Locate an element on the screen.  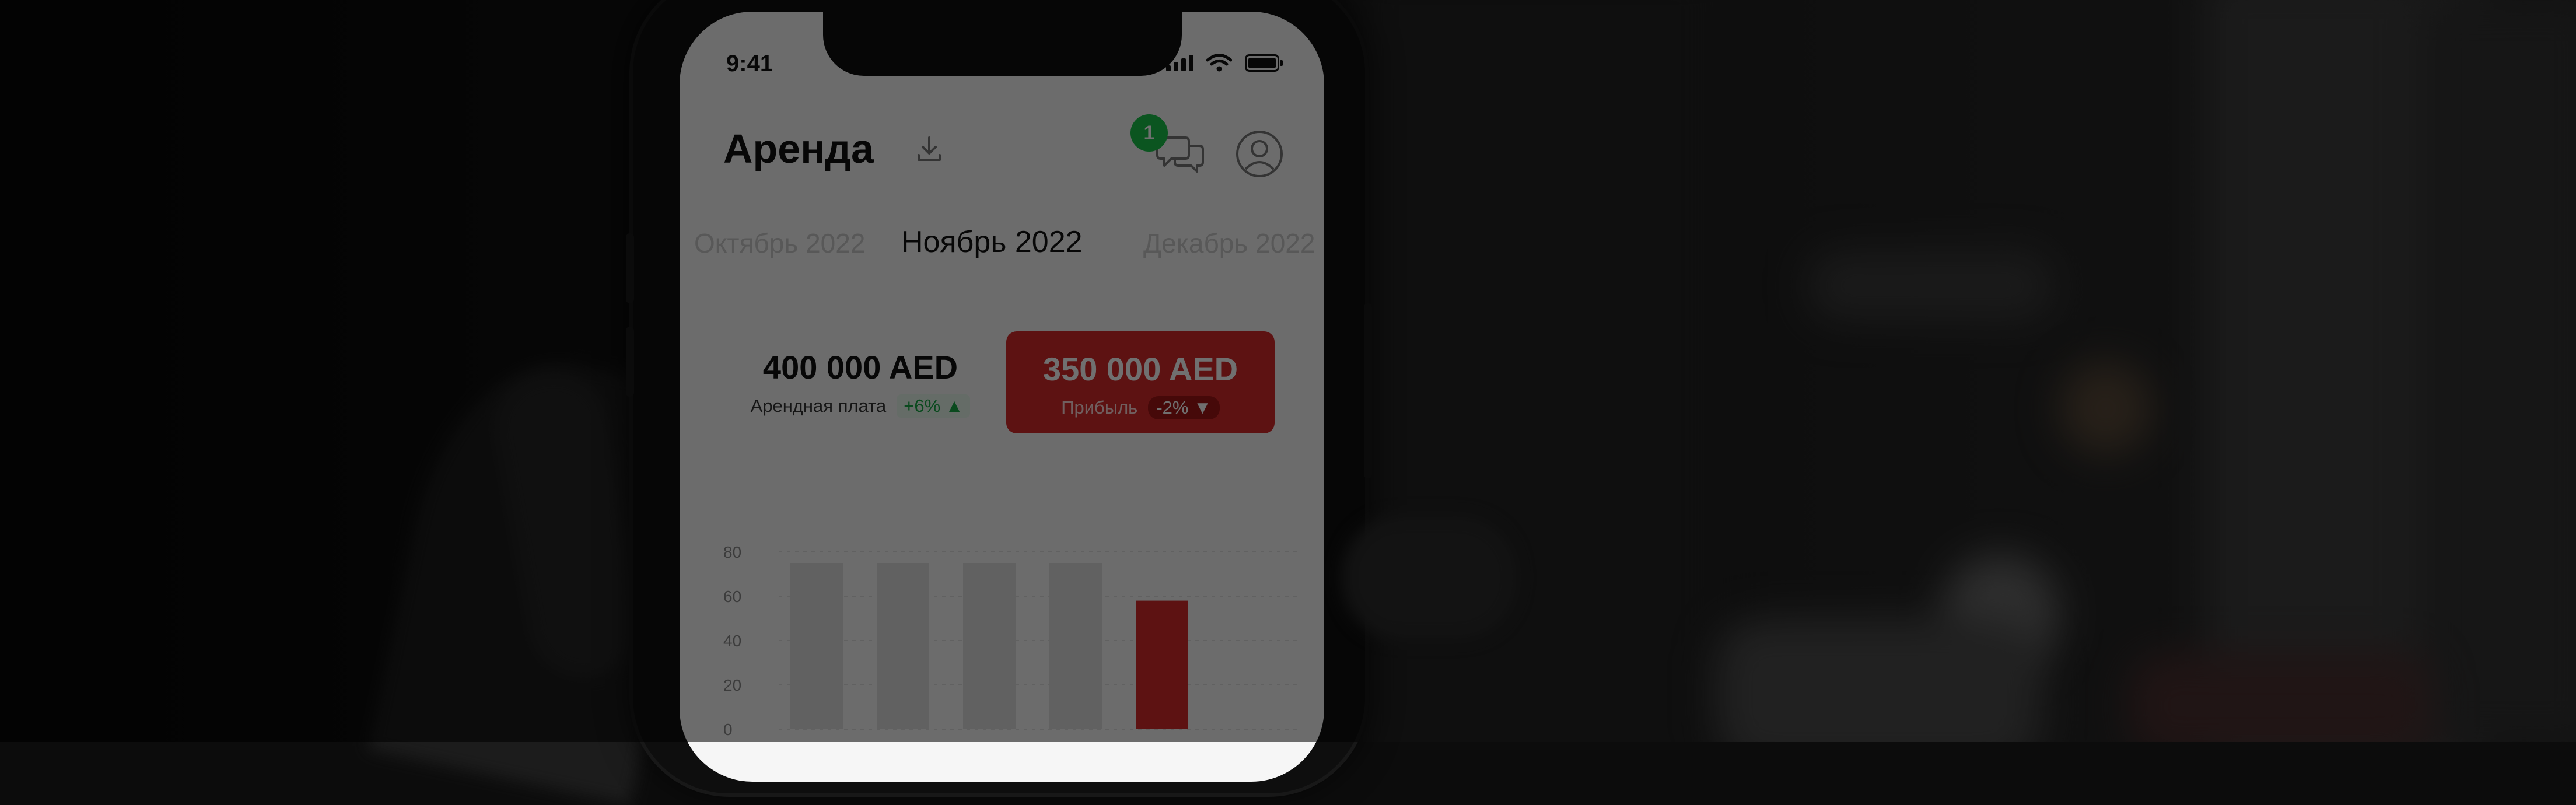
y-tick-label: 60 is located at coordinates (732, 596).